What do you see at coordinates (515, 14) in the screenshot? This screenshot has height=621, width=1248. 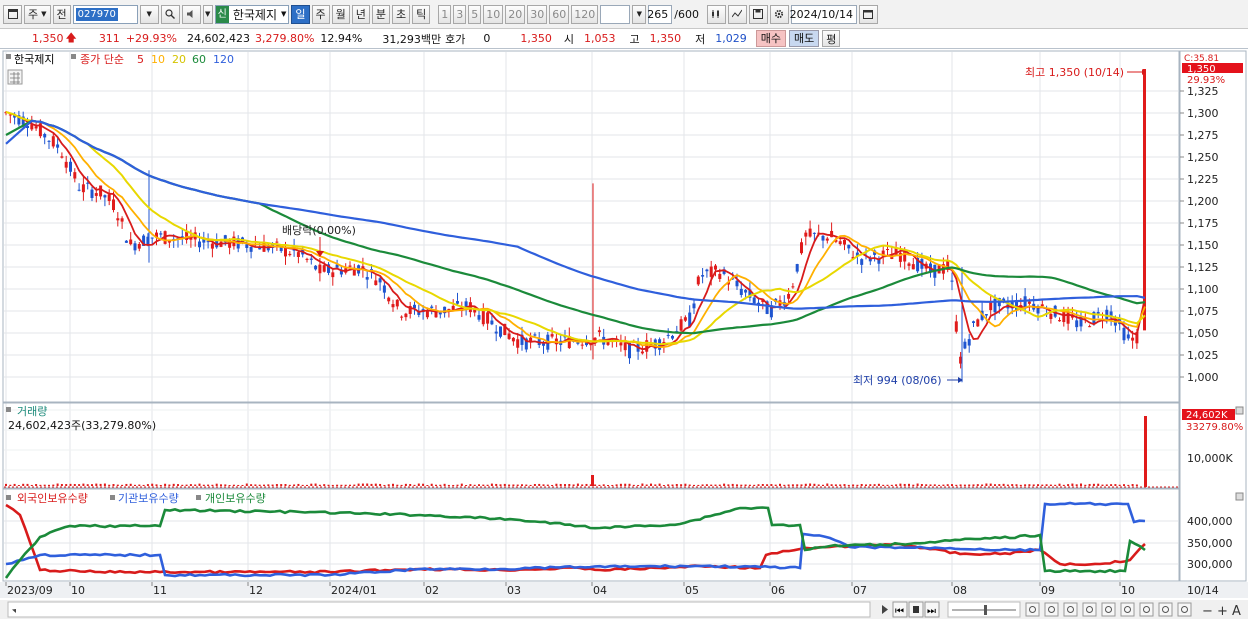 I see `interval-20: 20` at bounding box center [515, 14].